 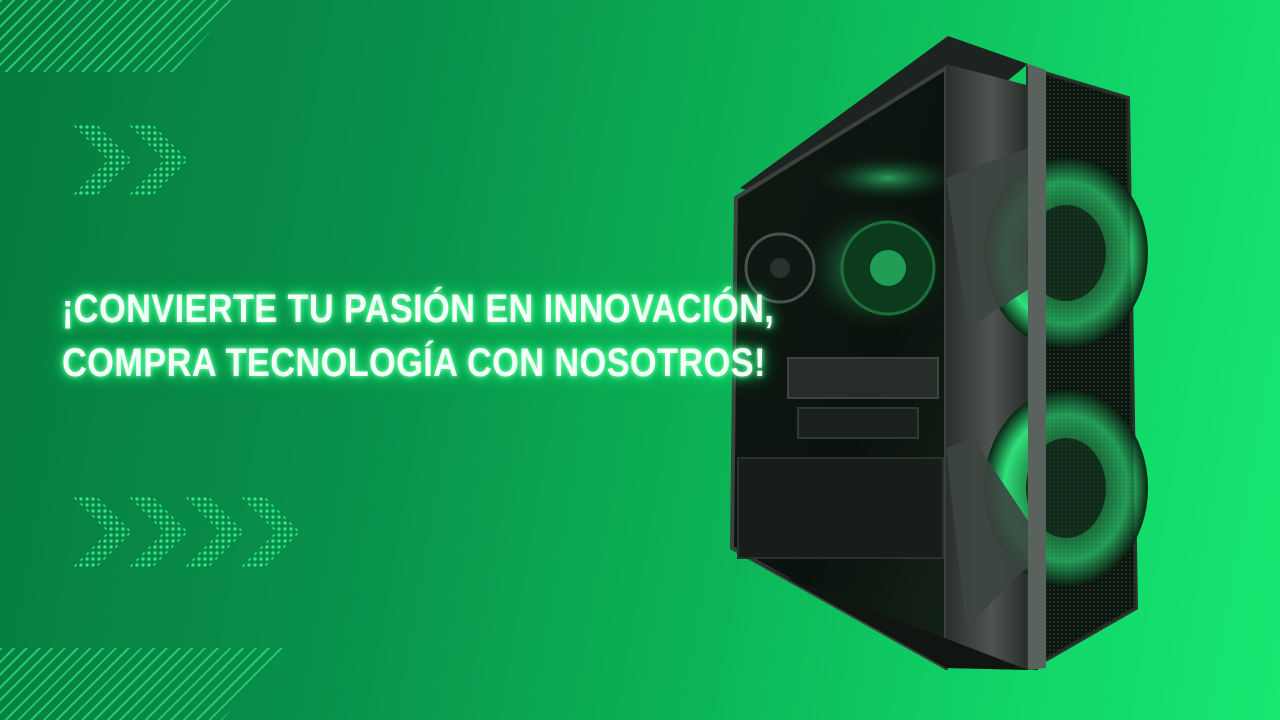 I want to click on chevron-arrows-bottom, so click(x=186, y=532).